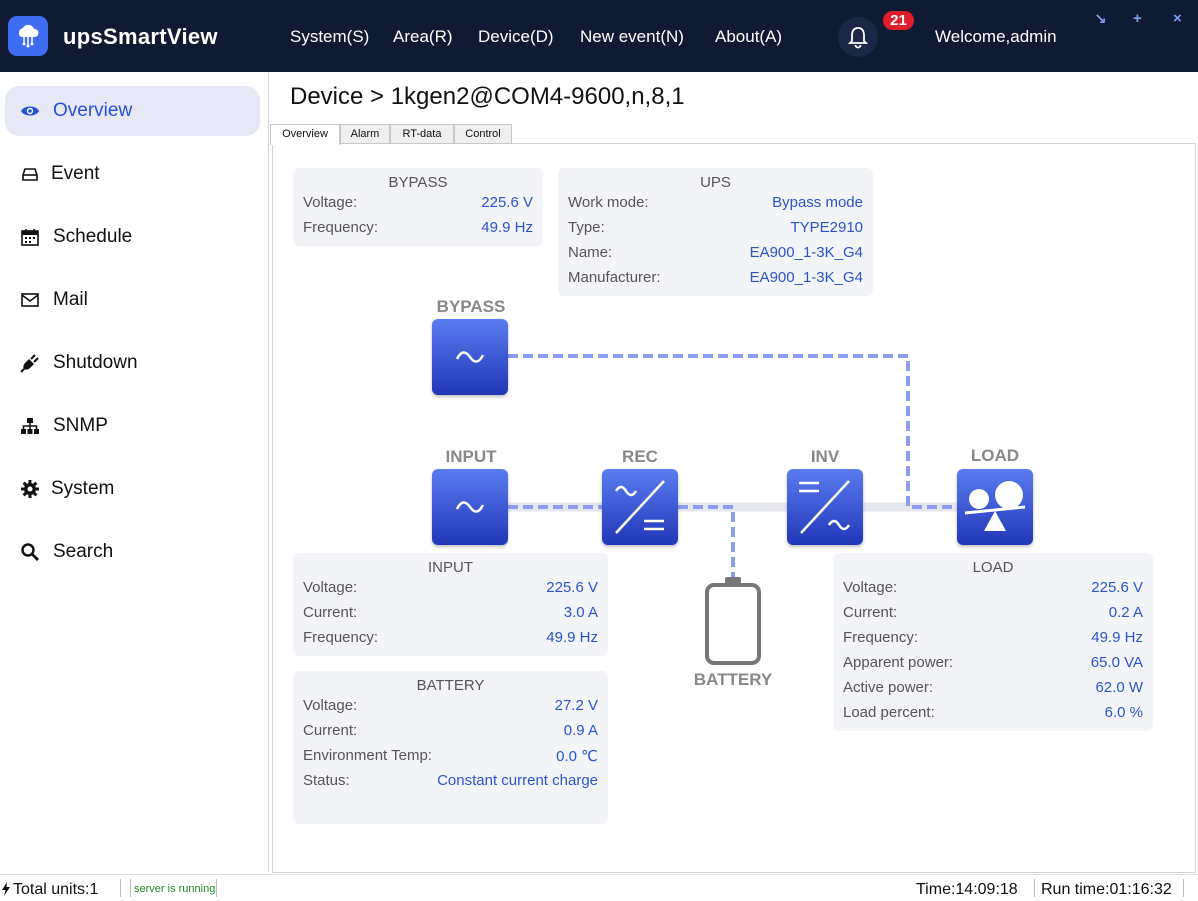  I want to click on load-block, so click(995, 507).